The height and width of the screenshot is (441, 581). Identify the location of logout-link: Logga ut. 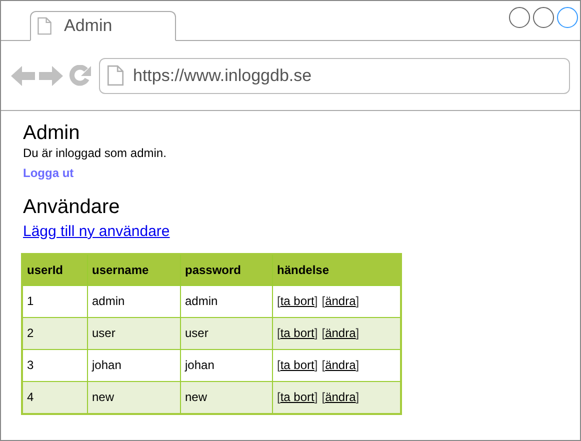
(48, 173).